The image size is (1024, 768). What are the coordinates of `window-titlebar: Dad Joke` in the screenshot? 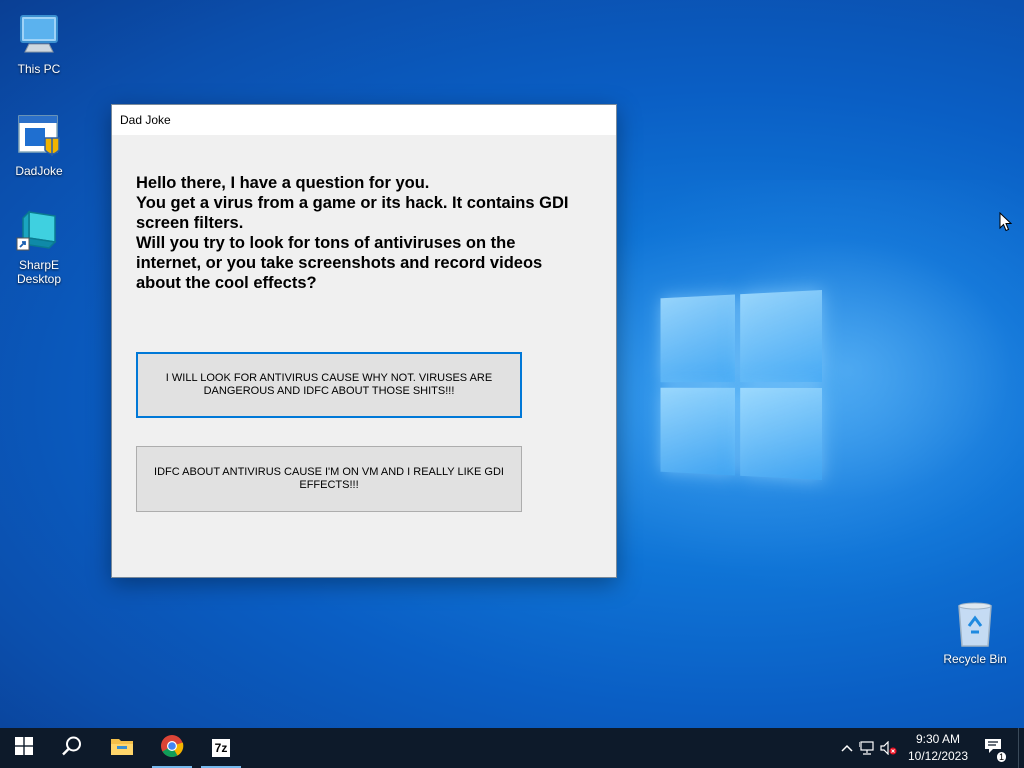 It's located at (364, 120).